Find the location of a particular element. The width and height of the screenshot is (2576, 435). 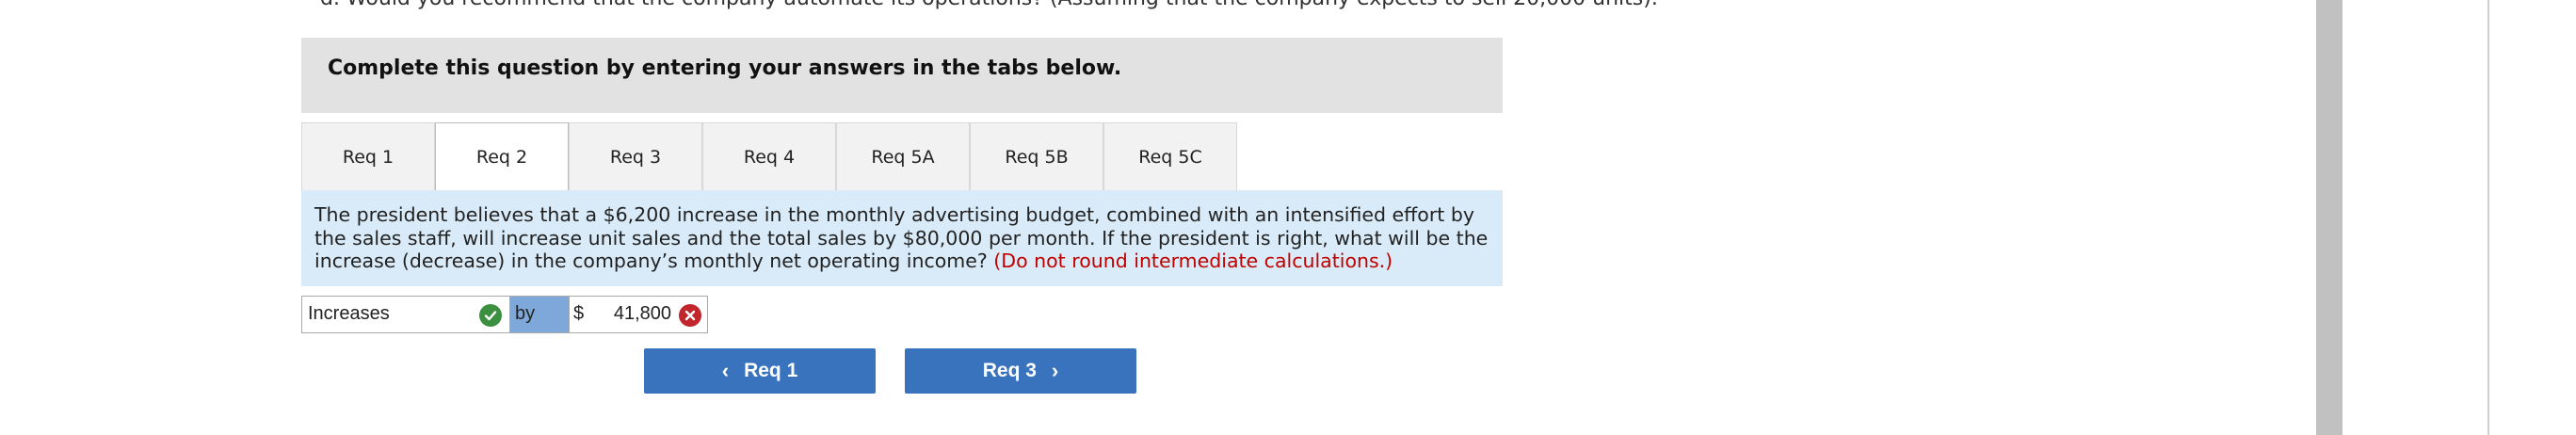

check-icon is located at coordinates (490, 315).